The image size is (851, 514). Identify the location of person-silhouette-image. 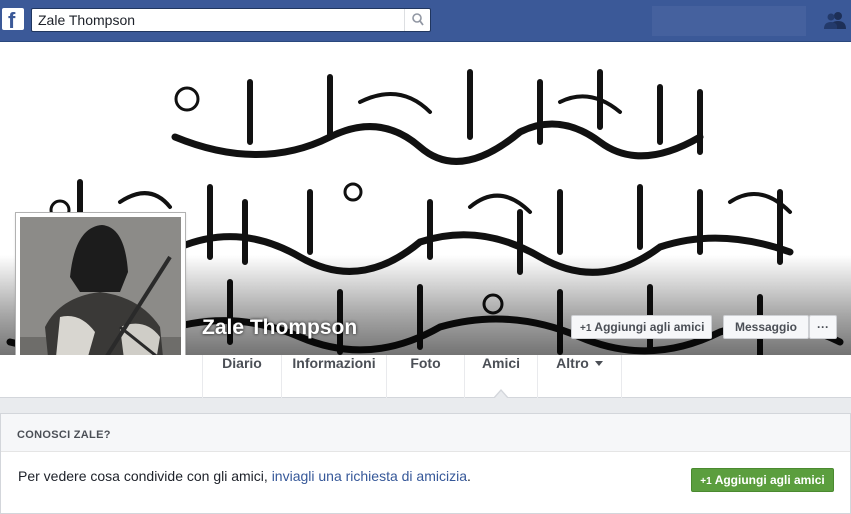
(100, 297).